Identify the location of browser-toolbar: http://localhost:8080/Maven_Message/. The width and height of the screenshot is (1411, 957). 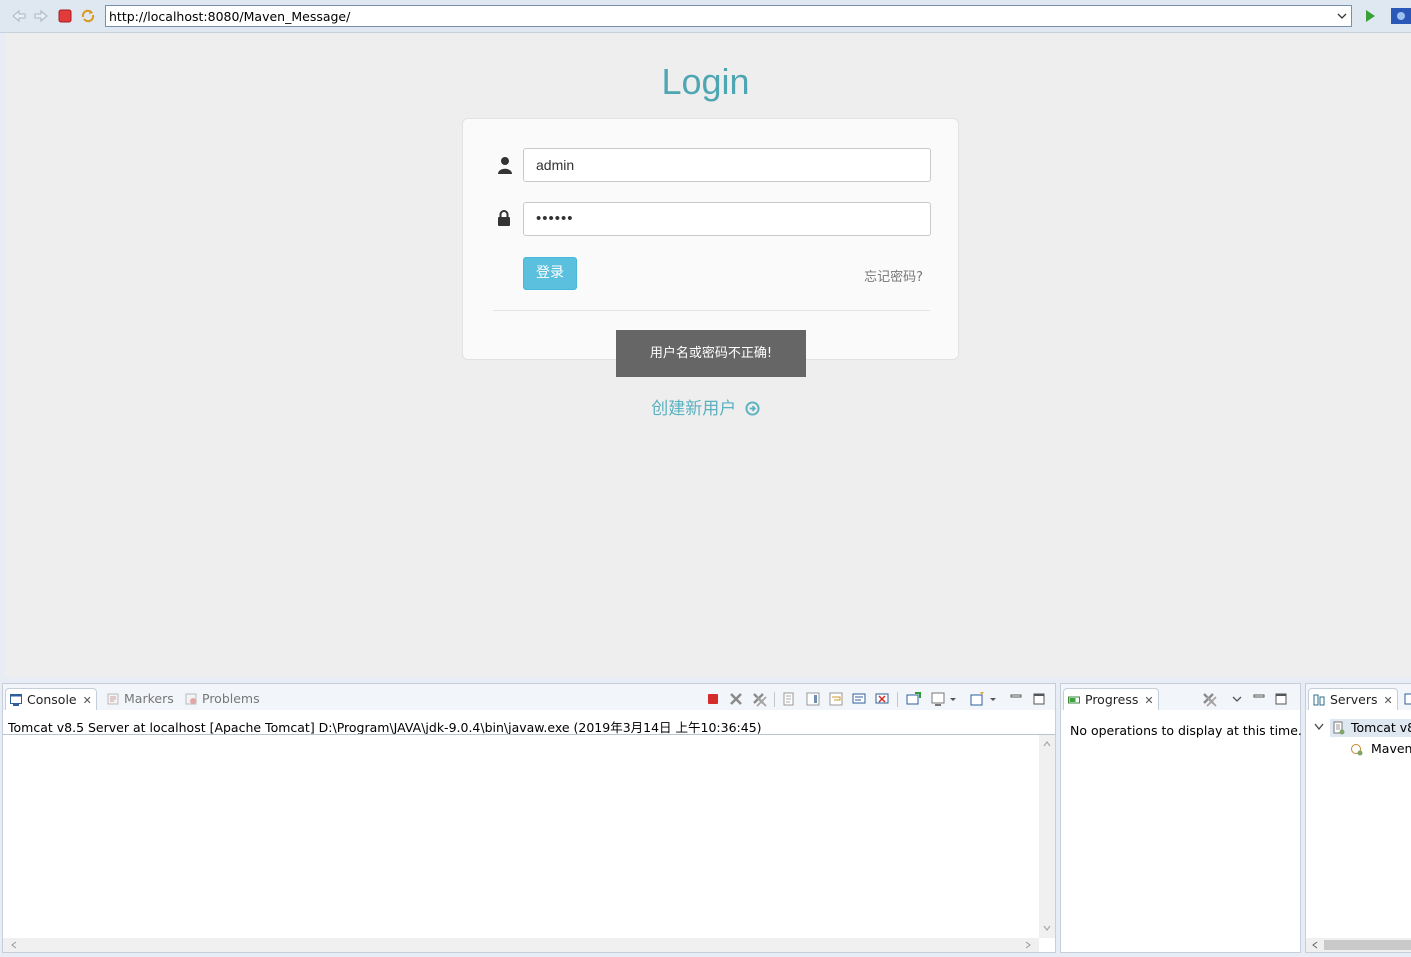
(705, 16).